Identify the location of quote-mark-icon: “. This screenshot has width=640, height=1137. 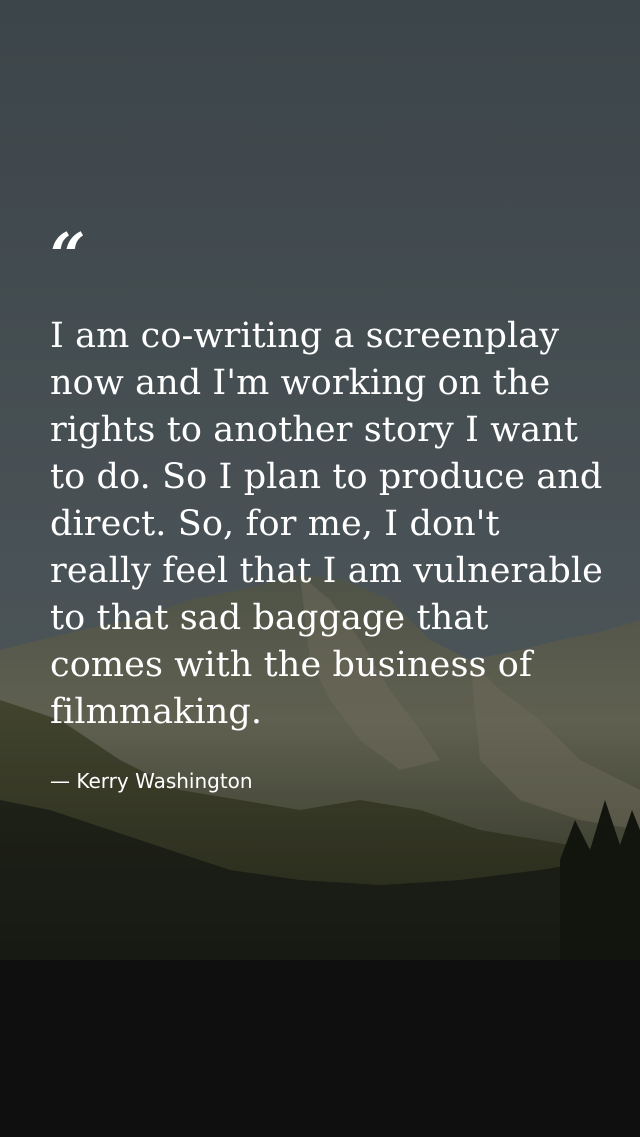
(68, 255).